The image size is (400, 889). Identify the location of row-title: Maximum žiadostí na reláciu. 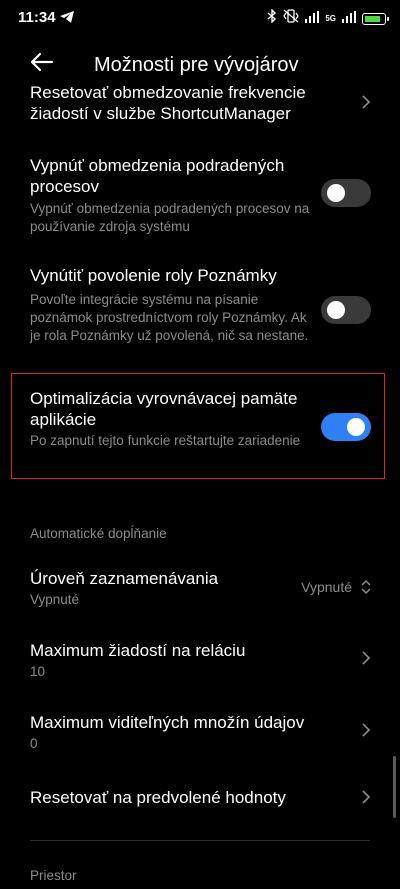
(138, 650).